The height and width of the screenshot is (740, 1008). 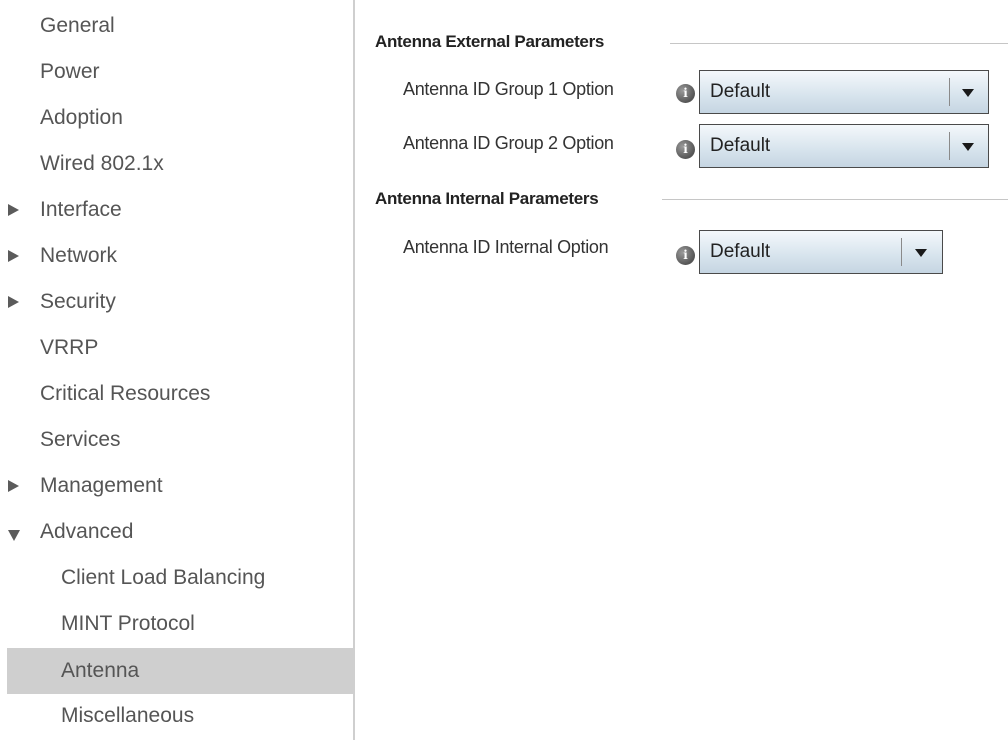 What do you see at coordinates (844, 92) in the screenshot?
I see `antenna-group1-select: Default` at bounding box center [844, 92].